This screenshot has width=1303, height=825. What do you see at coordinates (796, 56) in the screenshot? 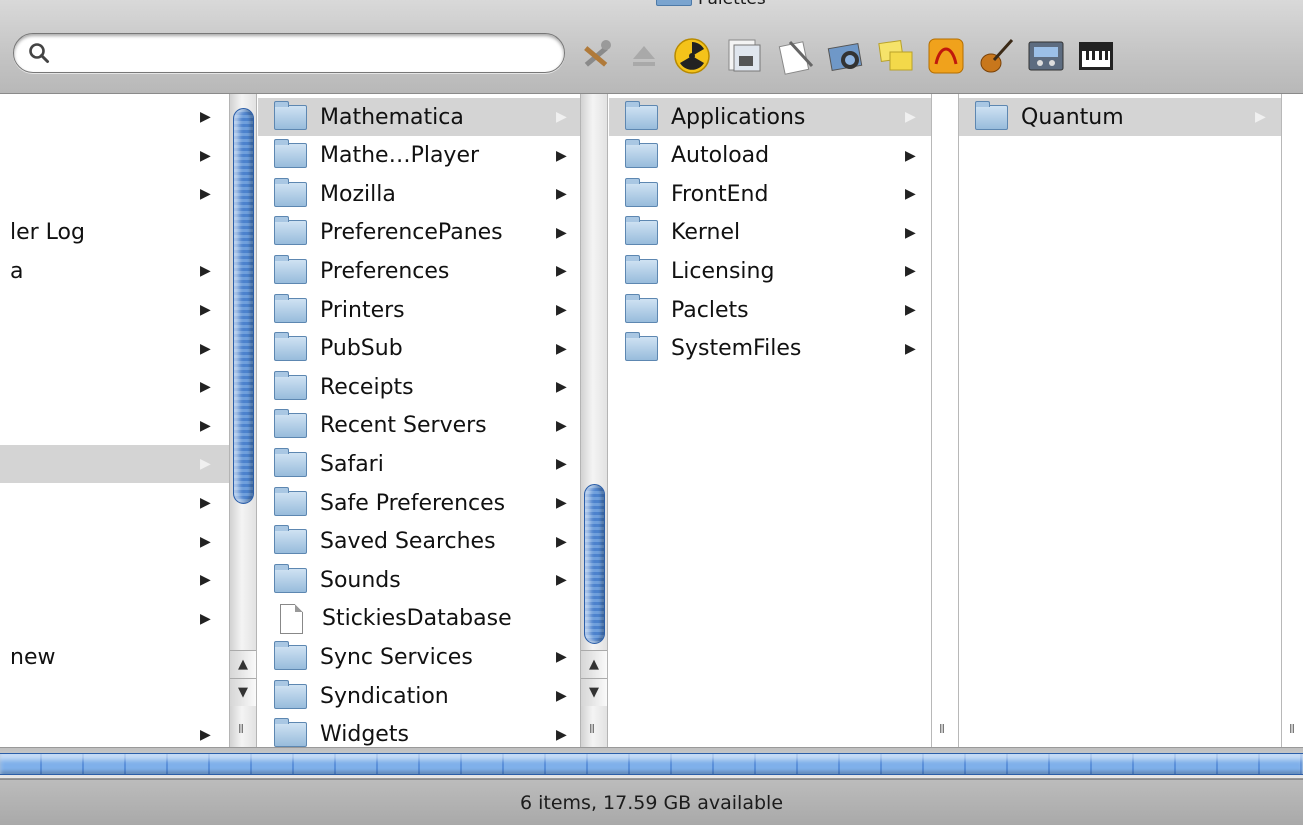
I see `textedit-icon` at bounding box center [796, 56].